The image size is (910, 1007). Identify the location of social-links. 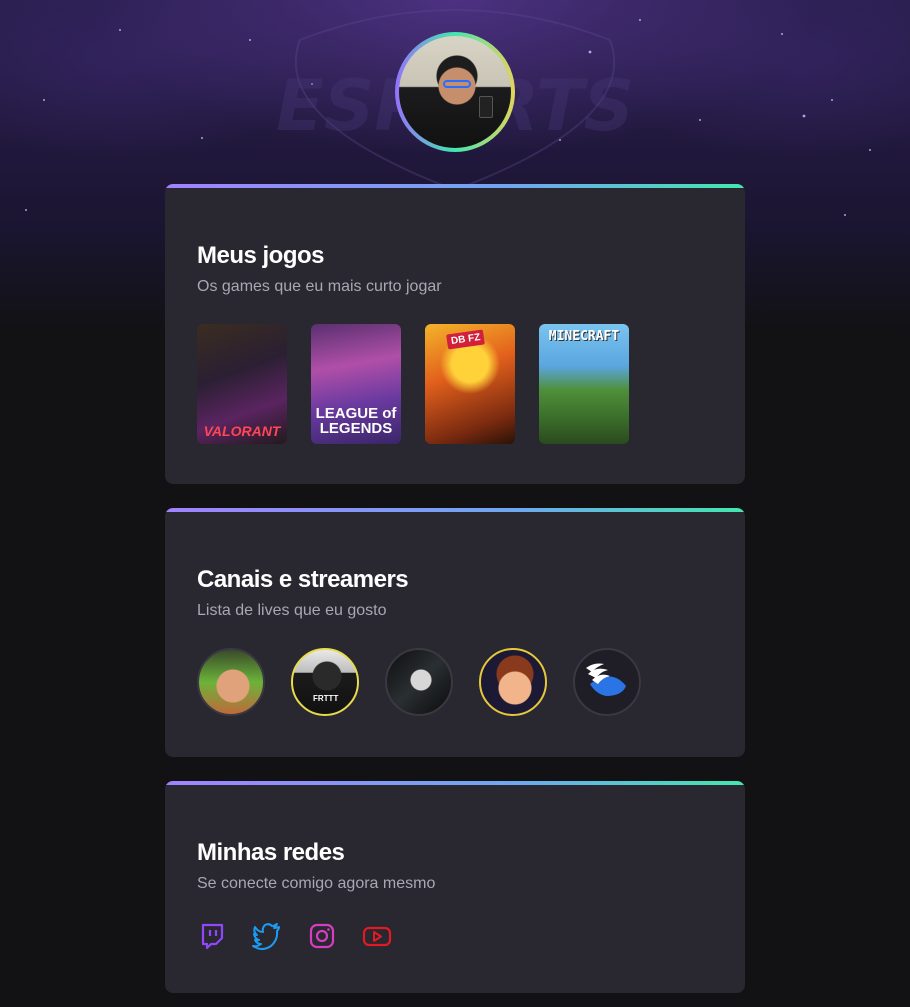
(455, 936).